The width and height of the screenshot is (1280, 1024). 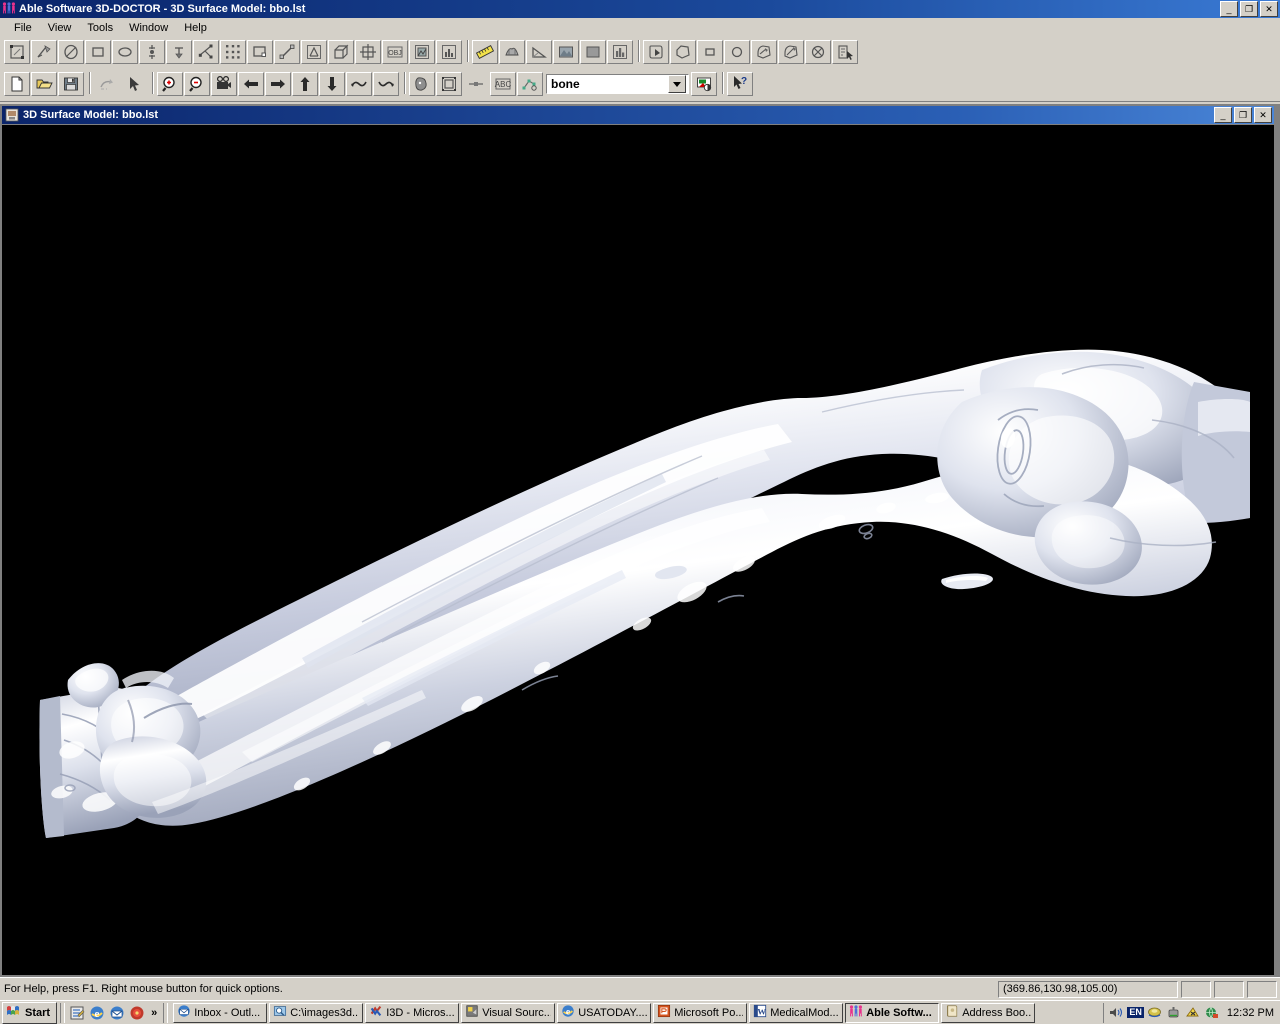 I want to click on start-button: Start, so click(x=30, y=1012).